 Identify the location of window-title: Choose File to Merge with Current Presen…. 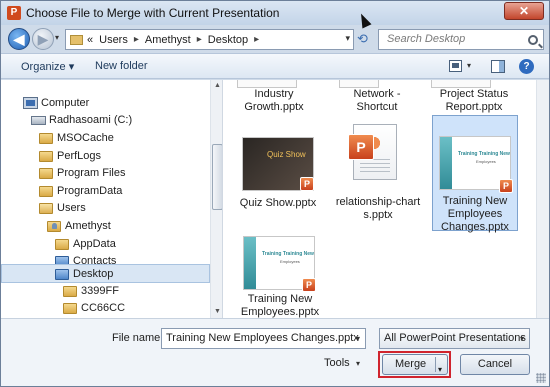
(153, 13).